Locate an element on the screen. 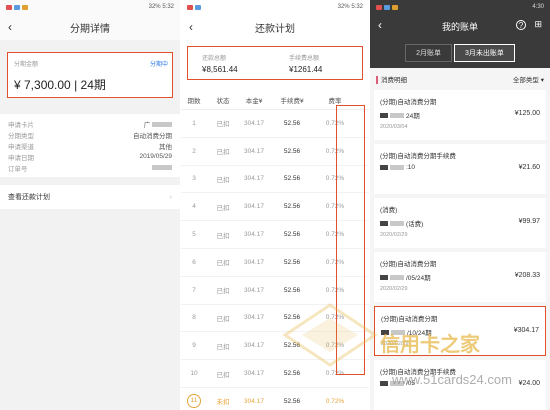  info-value: 自动消费分期 is located at coordinates (152, 136).